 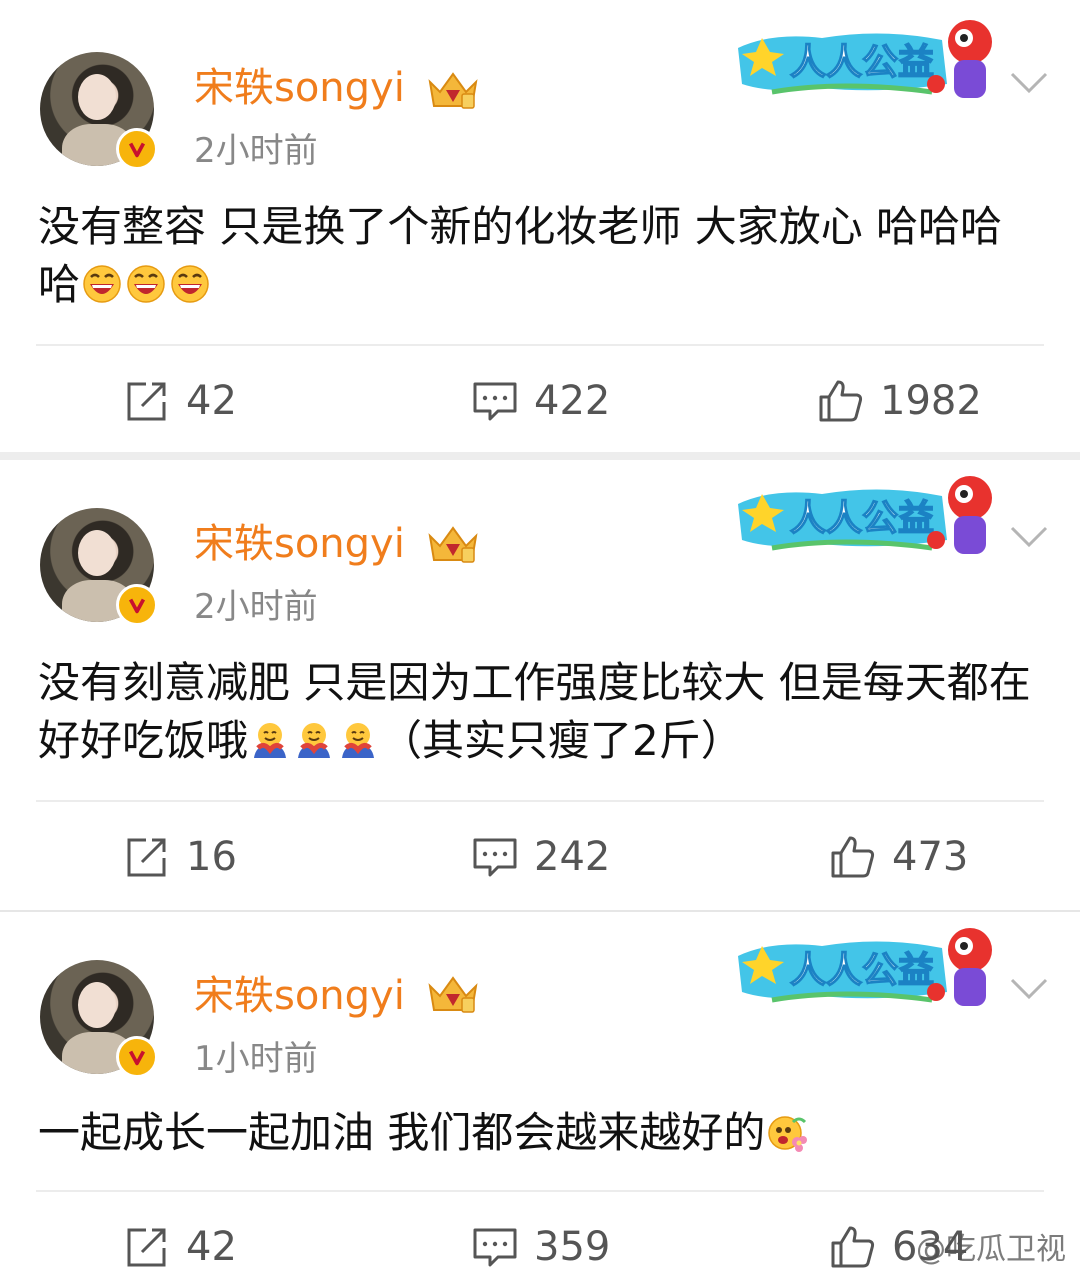 I want to click on repost-count: 16, so click(x=211, y=857).